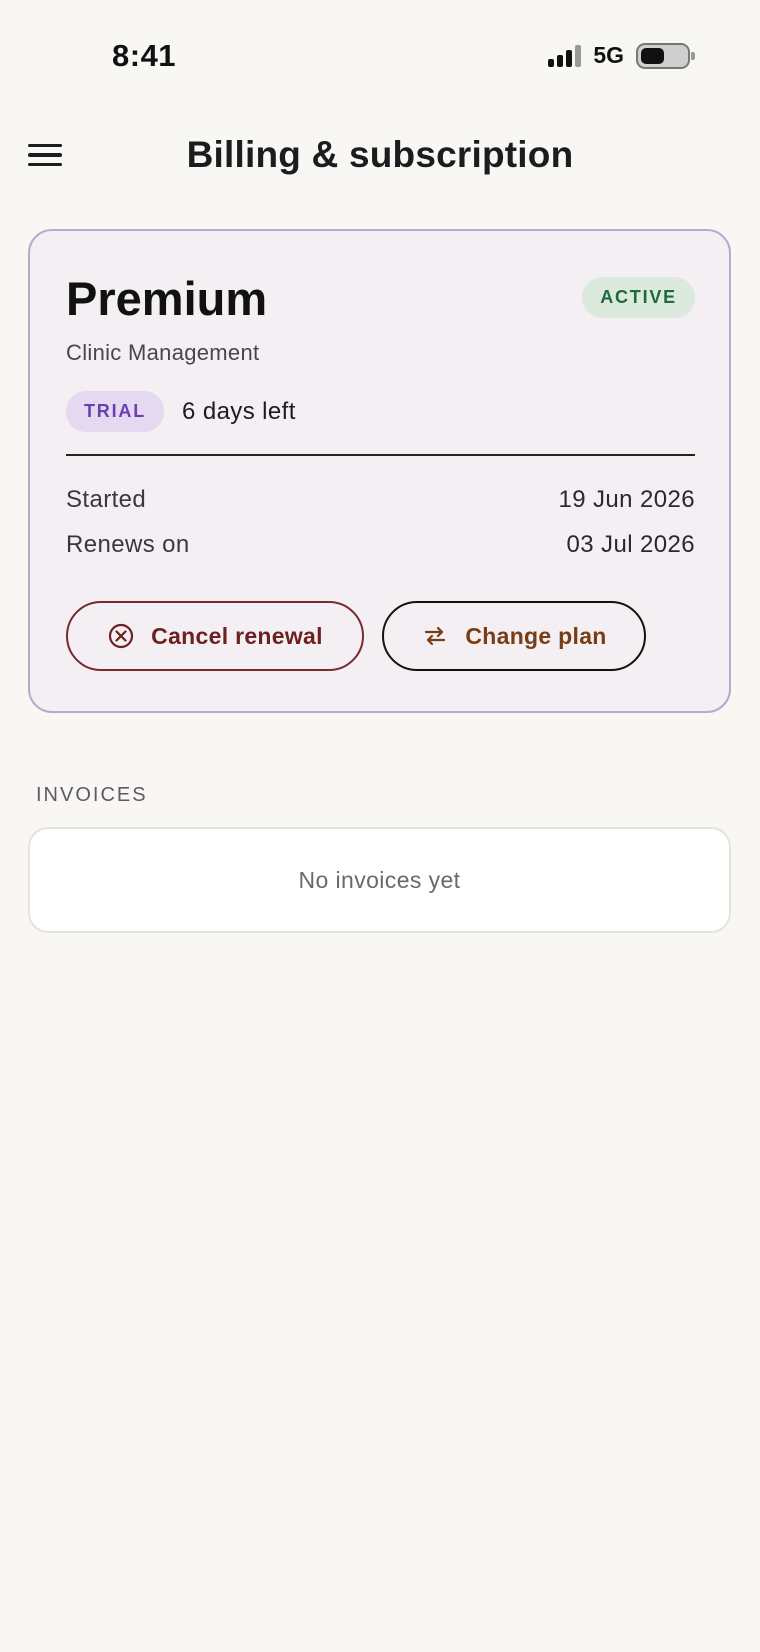 This screenshot has height=1652, width=760. I want to click on trial-row: TRIAL 6 days left, so click(181, 411).